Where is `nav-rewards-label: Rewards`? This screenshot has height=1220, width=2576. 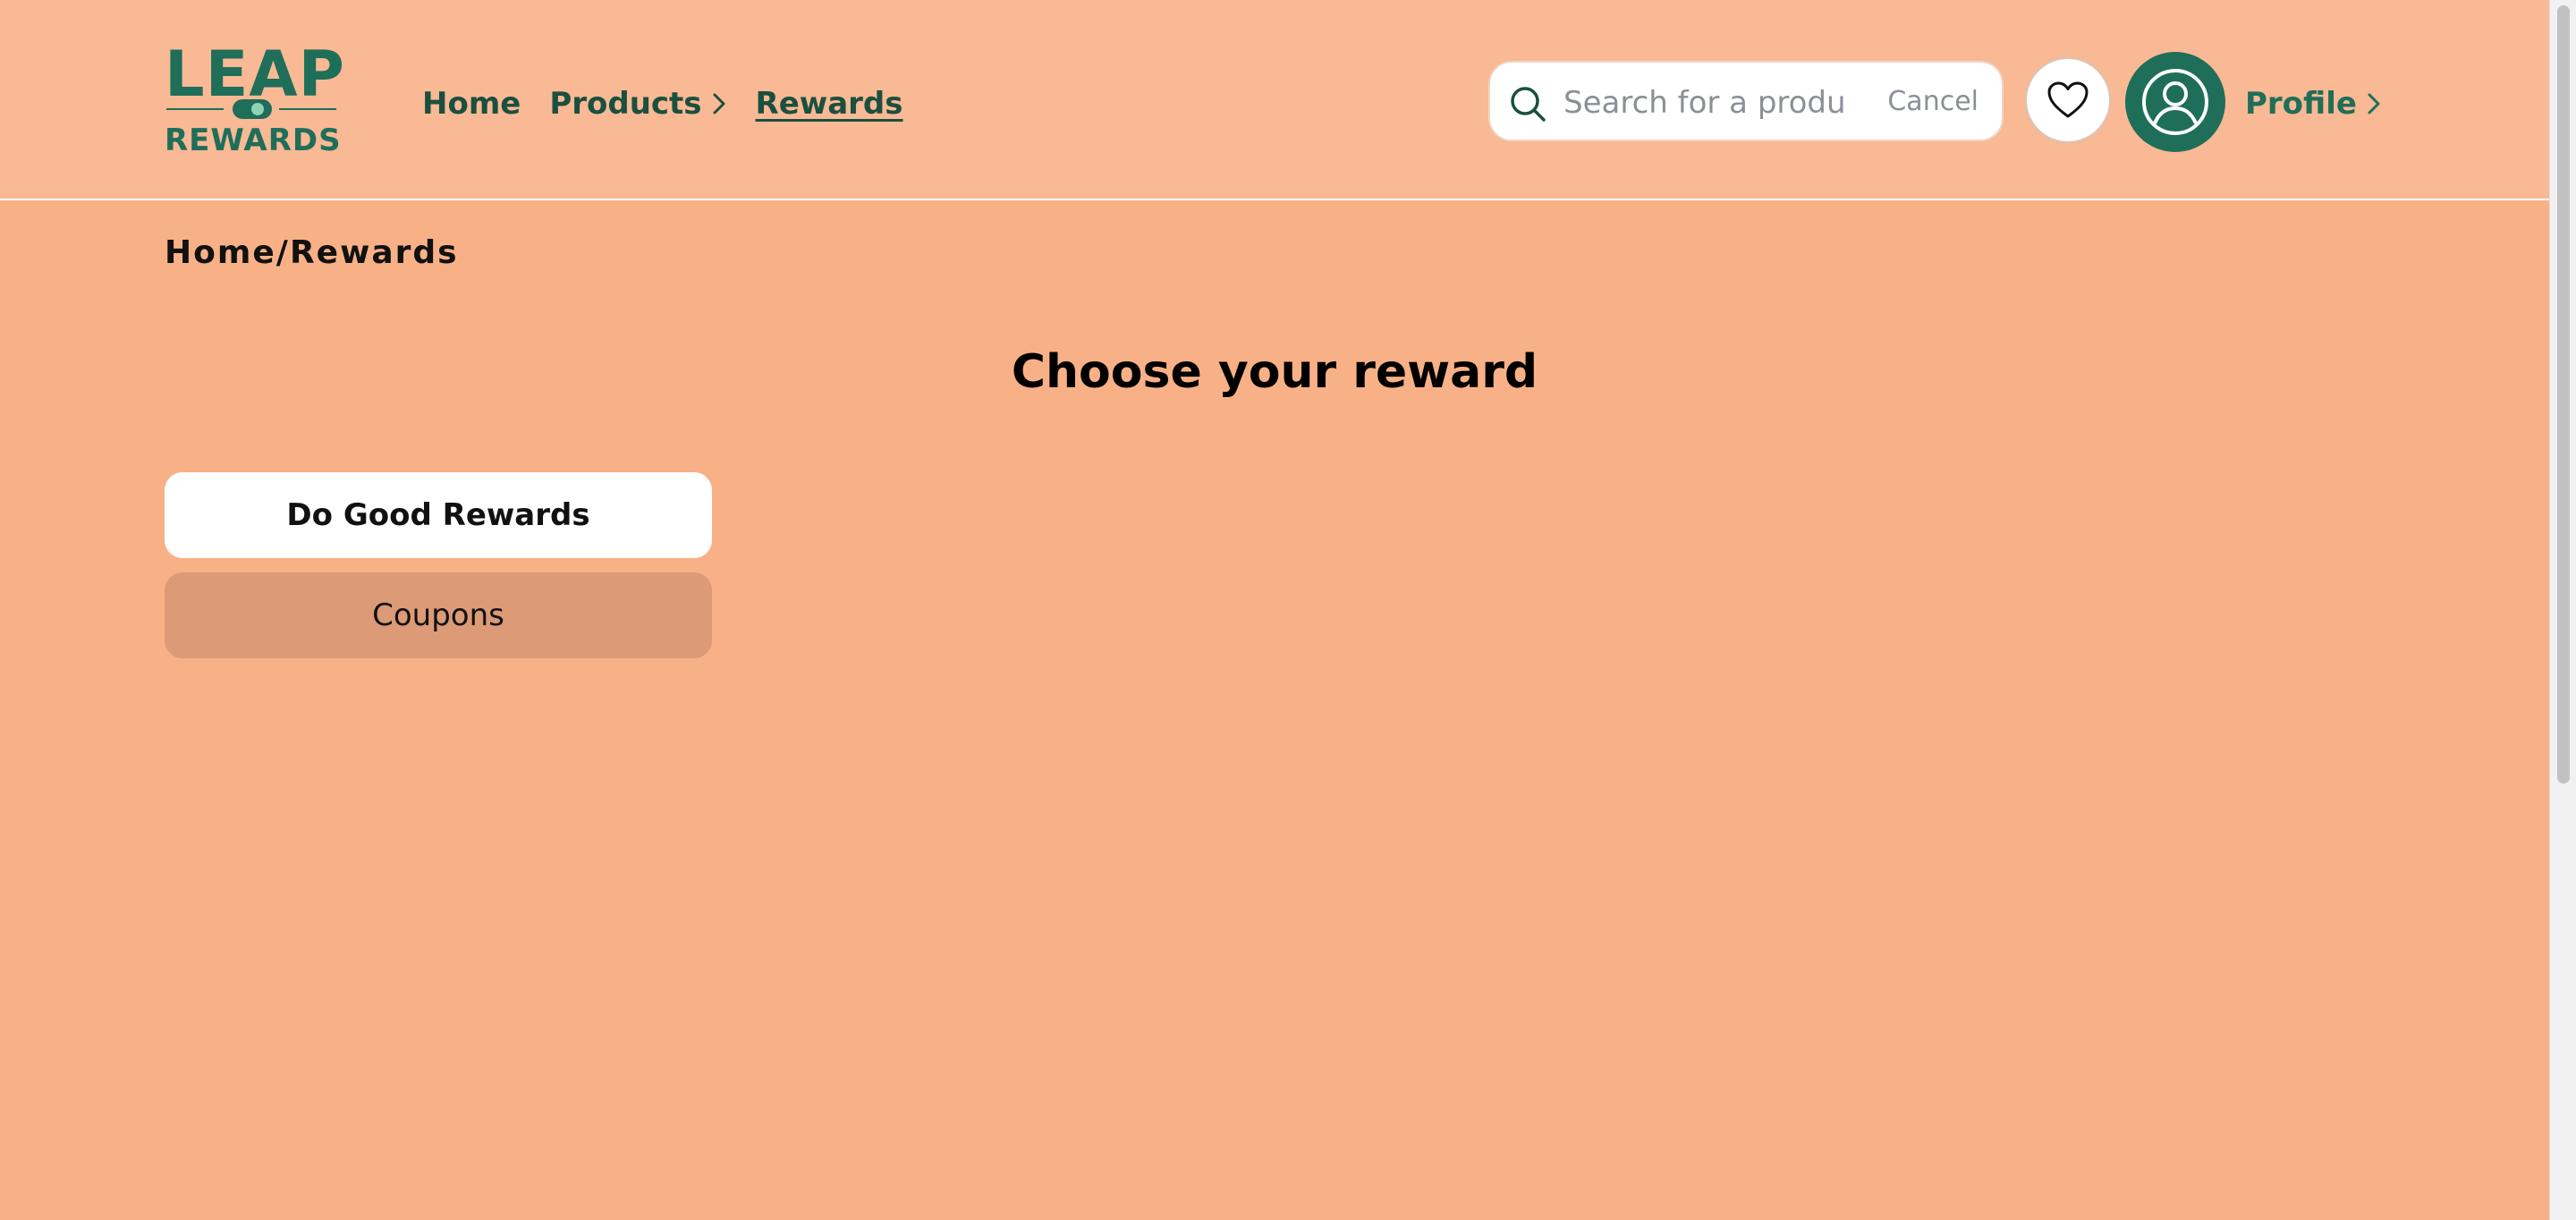 nav-rewards-label: Rewards is located at coordinates (829, 104).